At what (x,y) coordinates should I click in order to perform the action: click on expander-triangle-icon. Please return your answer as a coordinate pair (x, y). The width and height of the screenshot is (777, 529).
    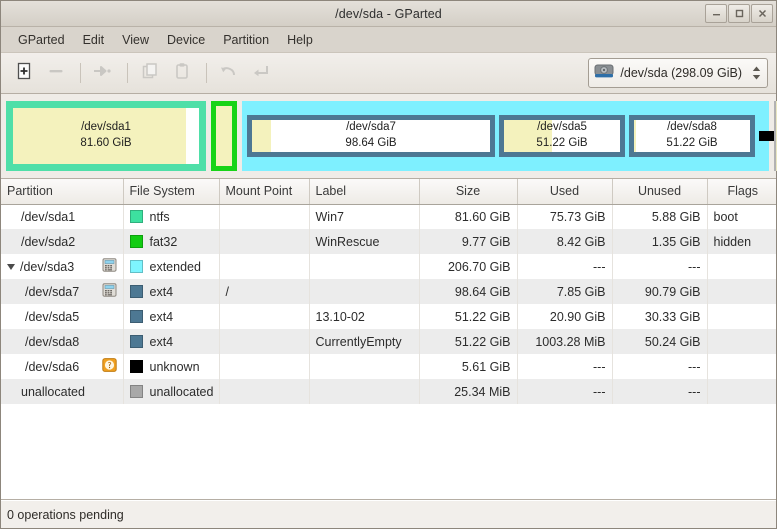
    Looking at the image, I should click on (11, 266).